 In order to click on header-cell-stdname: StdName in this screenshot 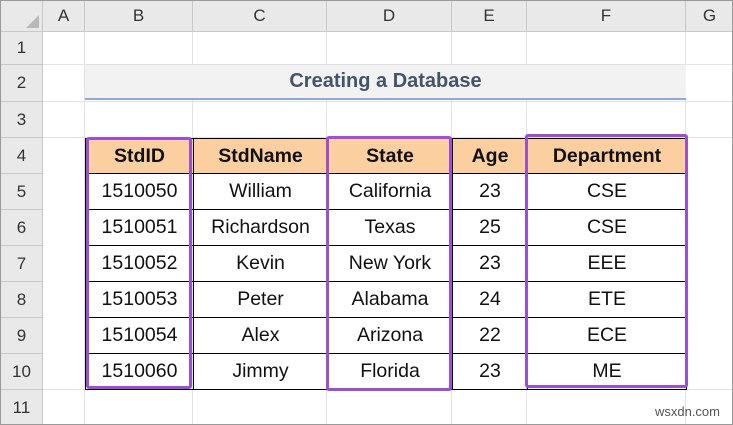, I will do `click(260, 156)`.